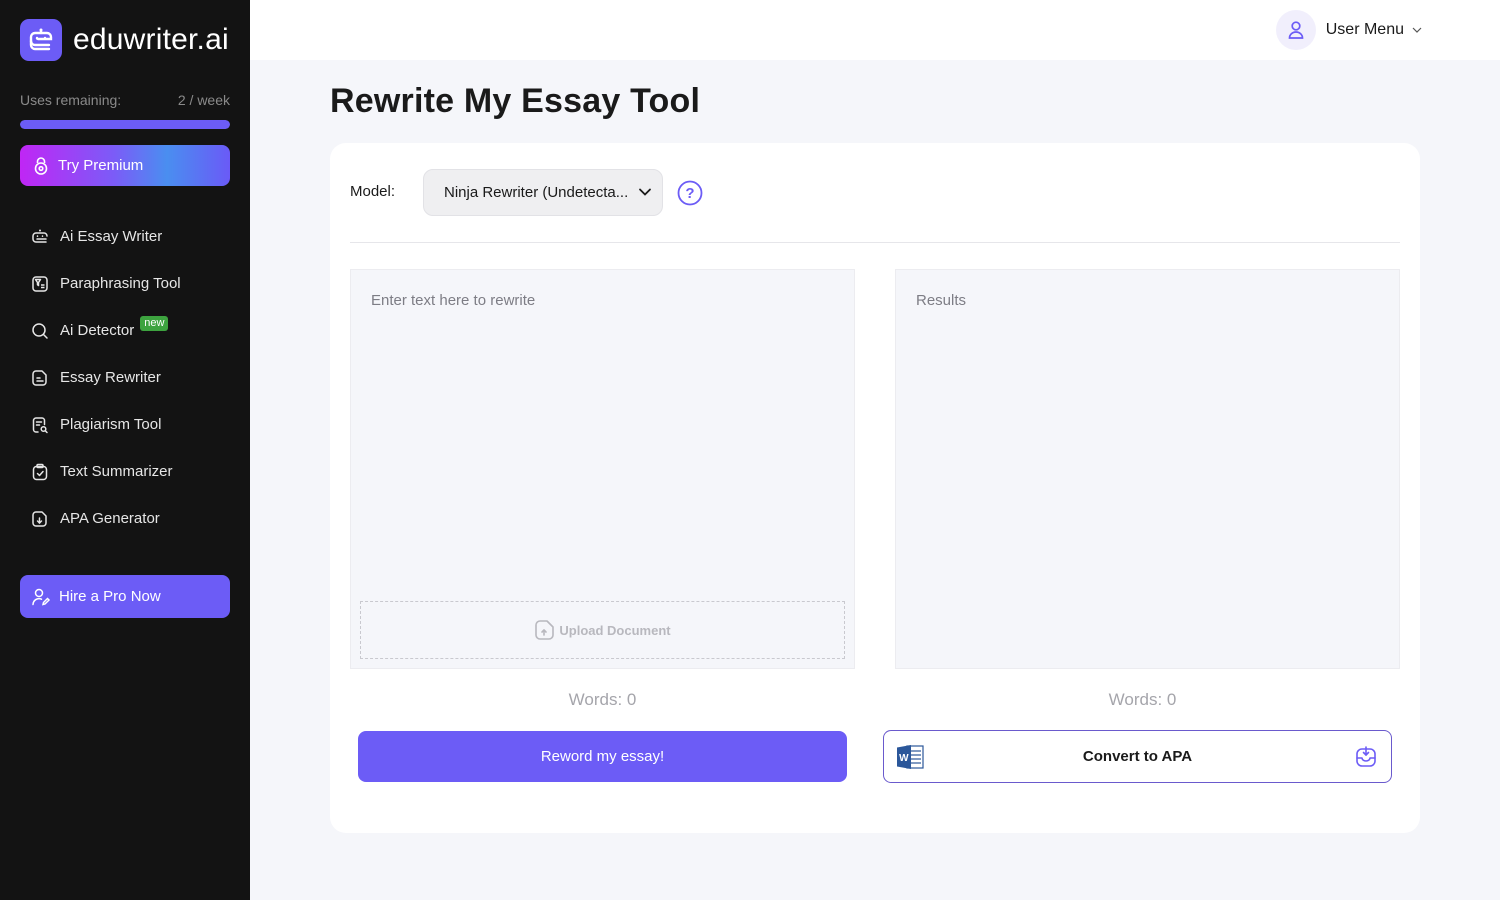  What do you see at coordinates (111, 424) in the screenshot?
I see `sidebar-item-label: Plagiarism Tool` at bounding box center [111, 424].